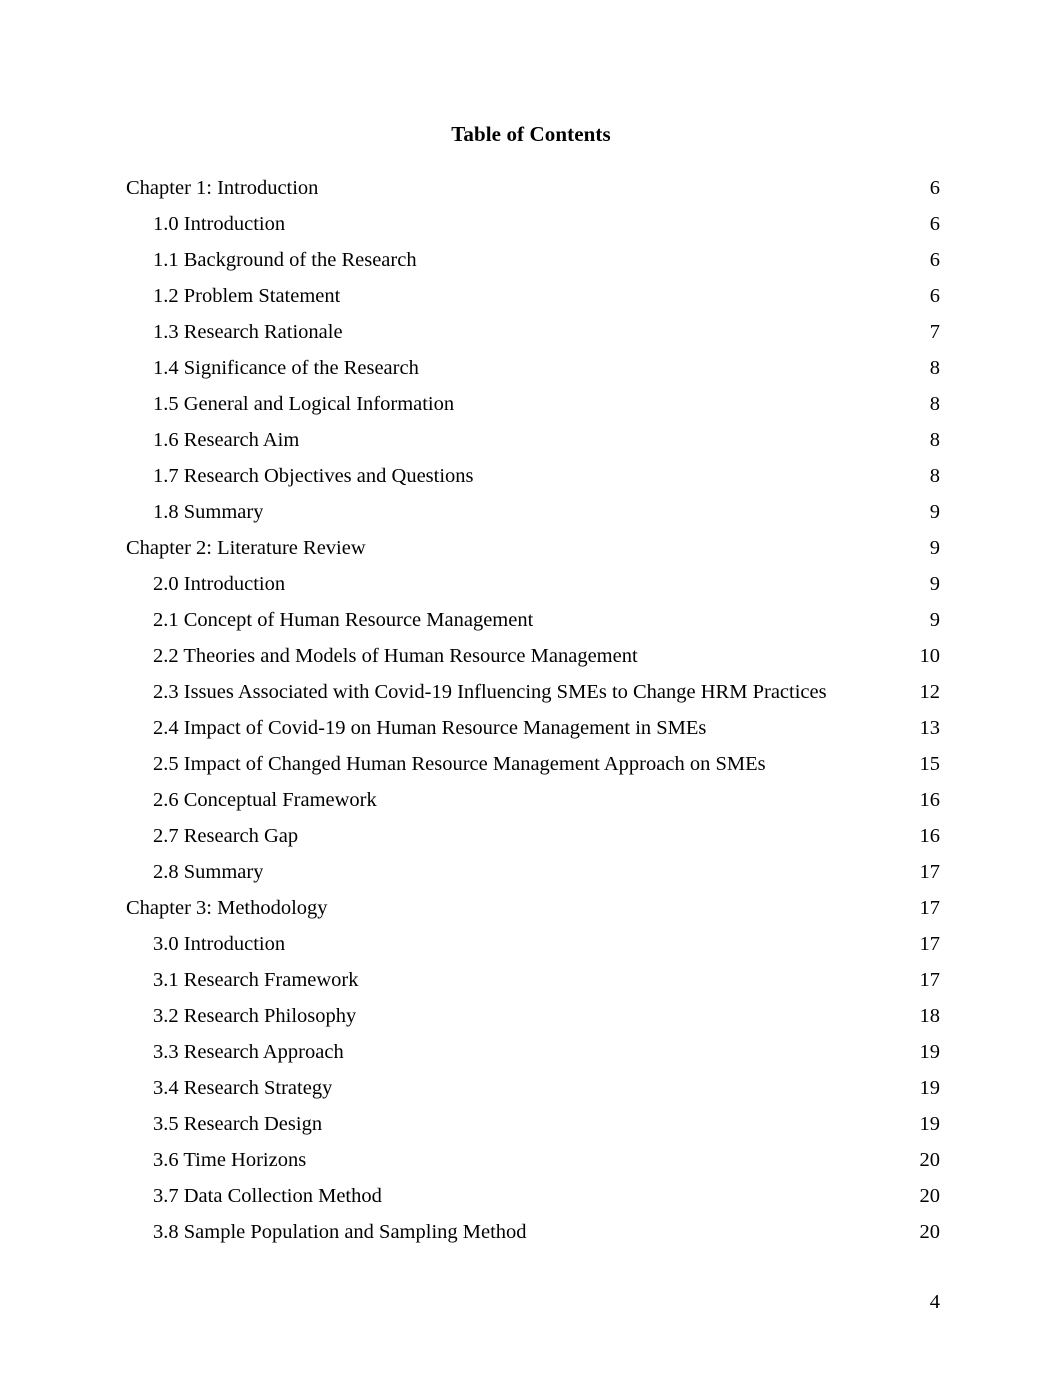  I want to click on toc-entry-label: 2.8 Summary, so click(208, 872).